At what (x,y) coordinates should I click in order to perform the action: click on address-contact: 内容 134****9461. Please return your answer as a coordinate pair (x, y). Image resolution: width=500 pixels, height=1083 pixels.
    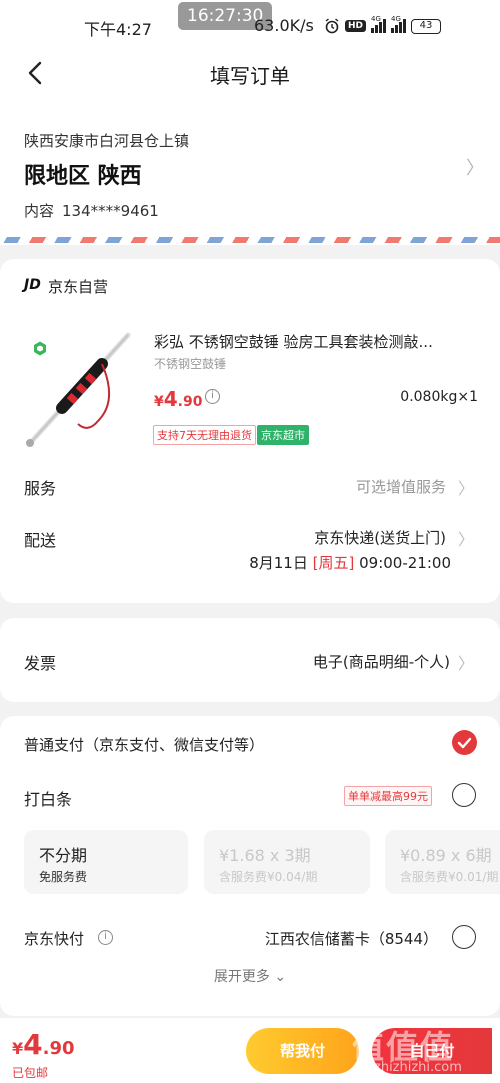
    Looking at the image, I should click on (91, 210).